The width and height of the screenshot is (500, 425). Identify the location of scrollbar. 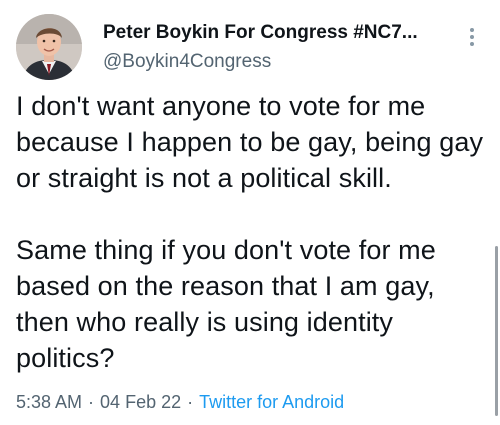
(496, 331).